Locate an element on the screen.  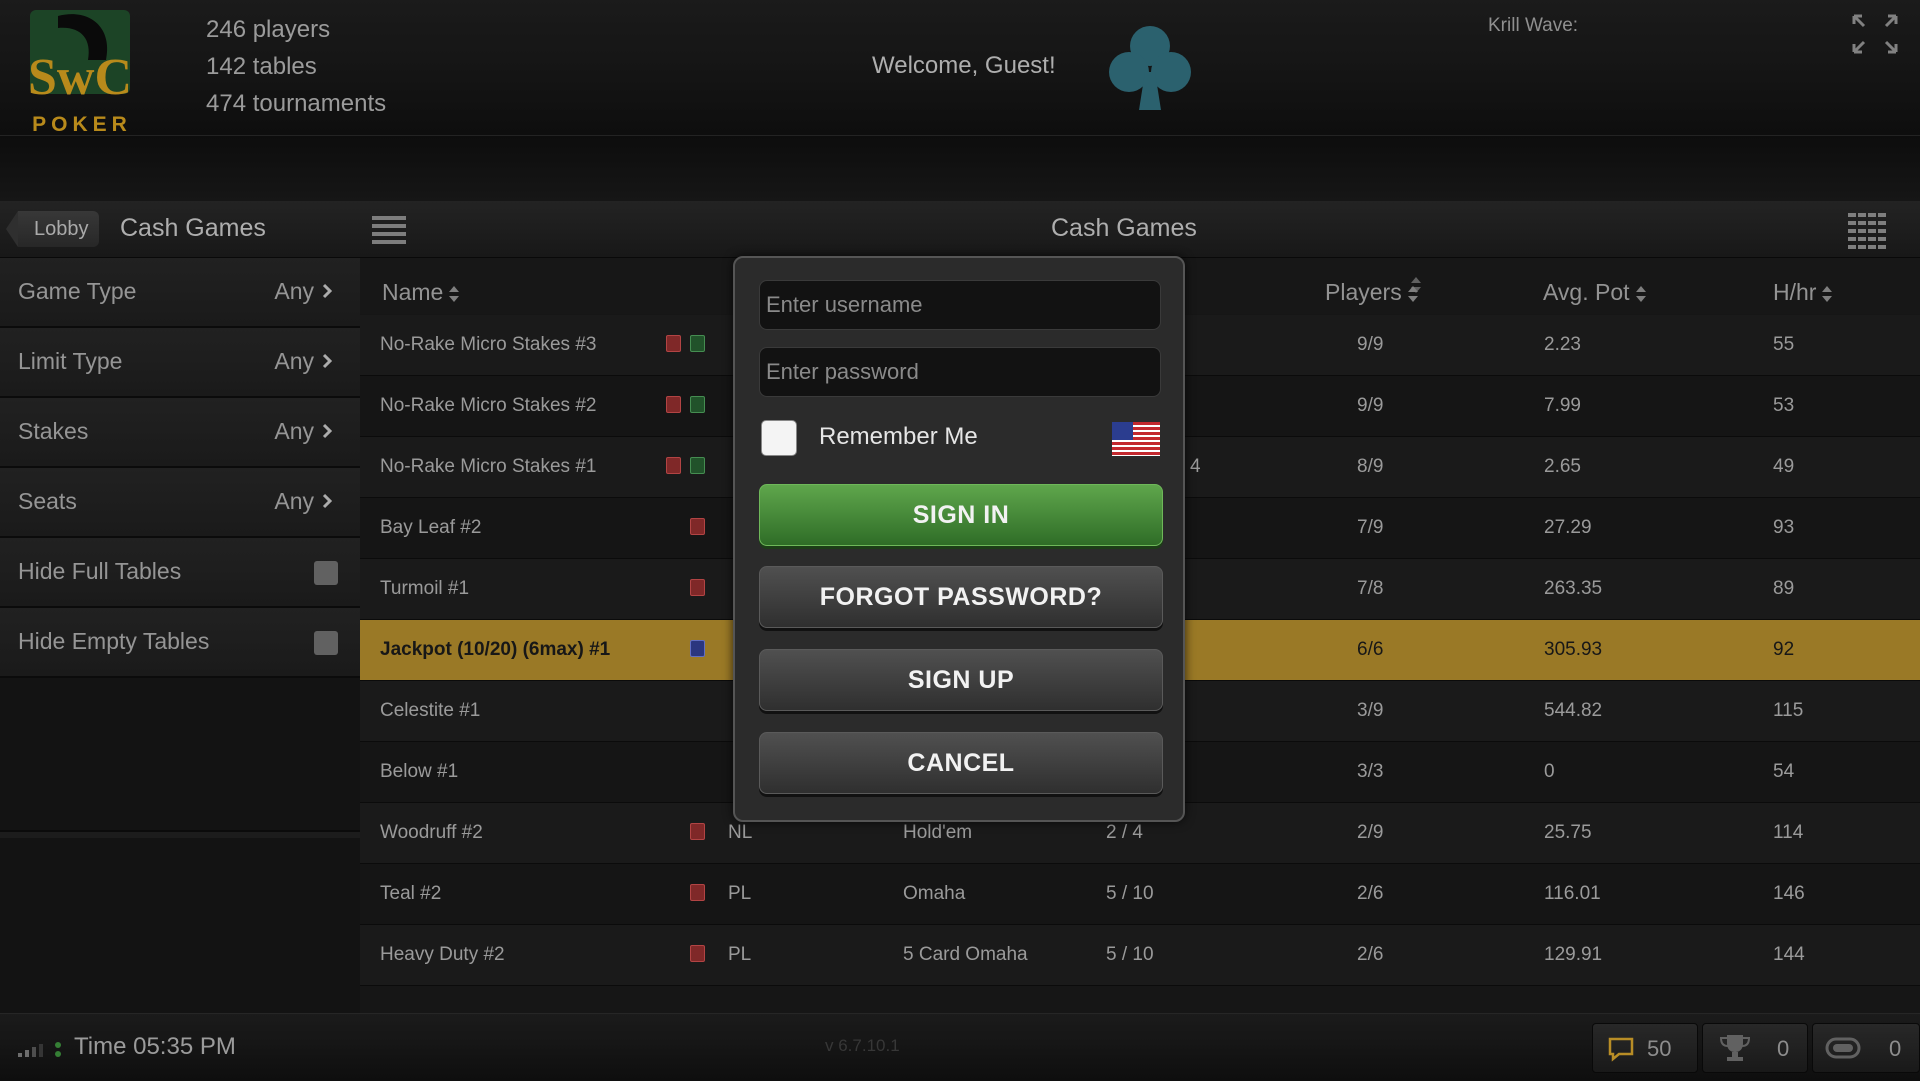
password-input is located at coordinates (960, 372).